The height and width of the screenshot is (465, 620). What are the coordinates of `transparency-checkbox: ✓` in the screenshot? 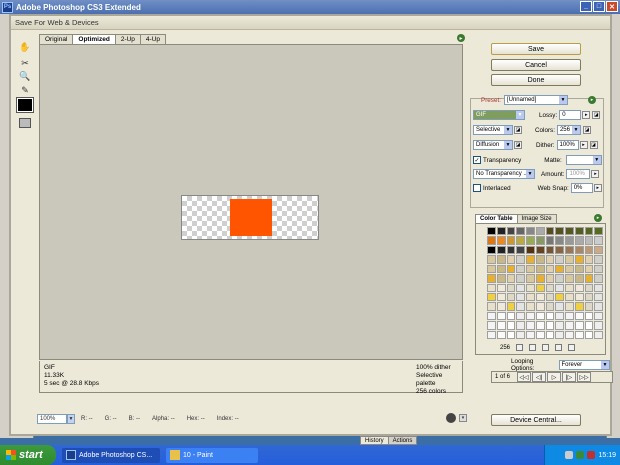 It's located at (477, 160).